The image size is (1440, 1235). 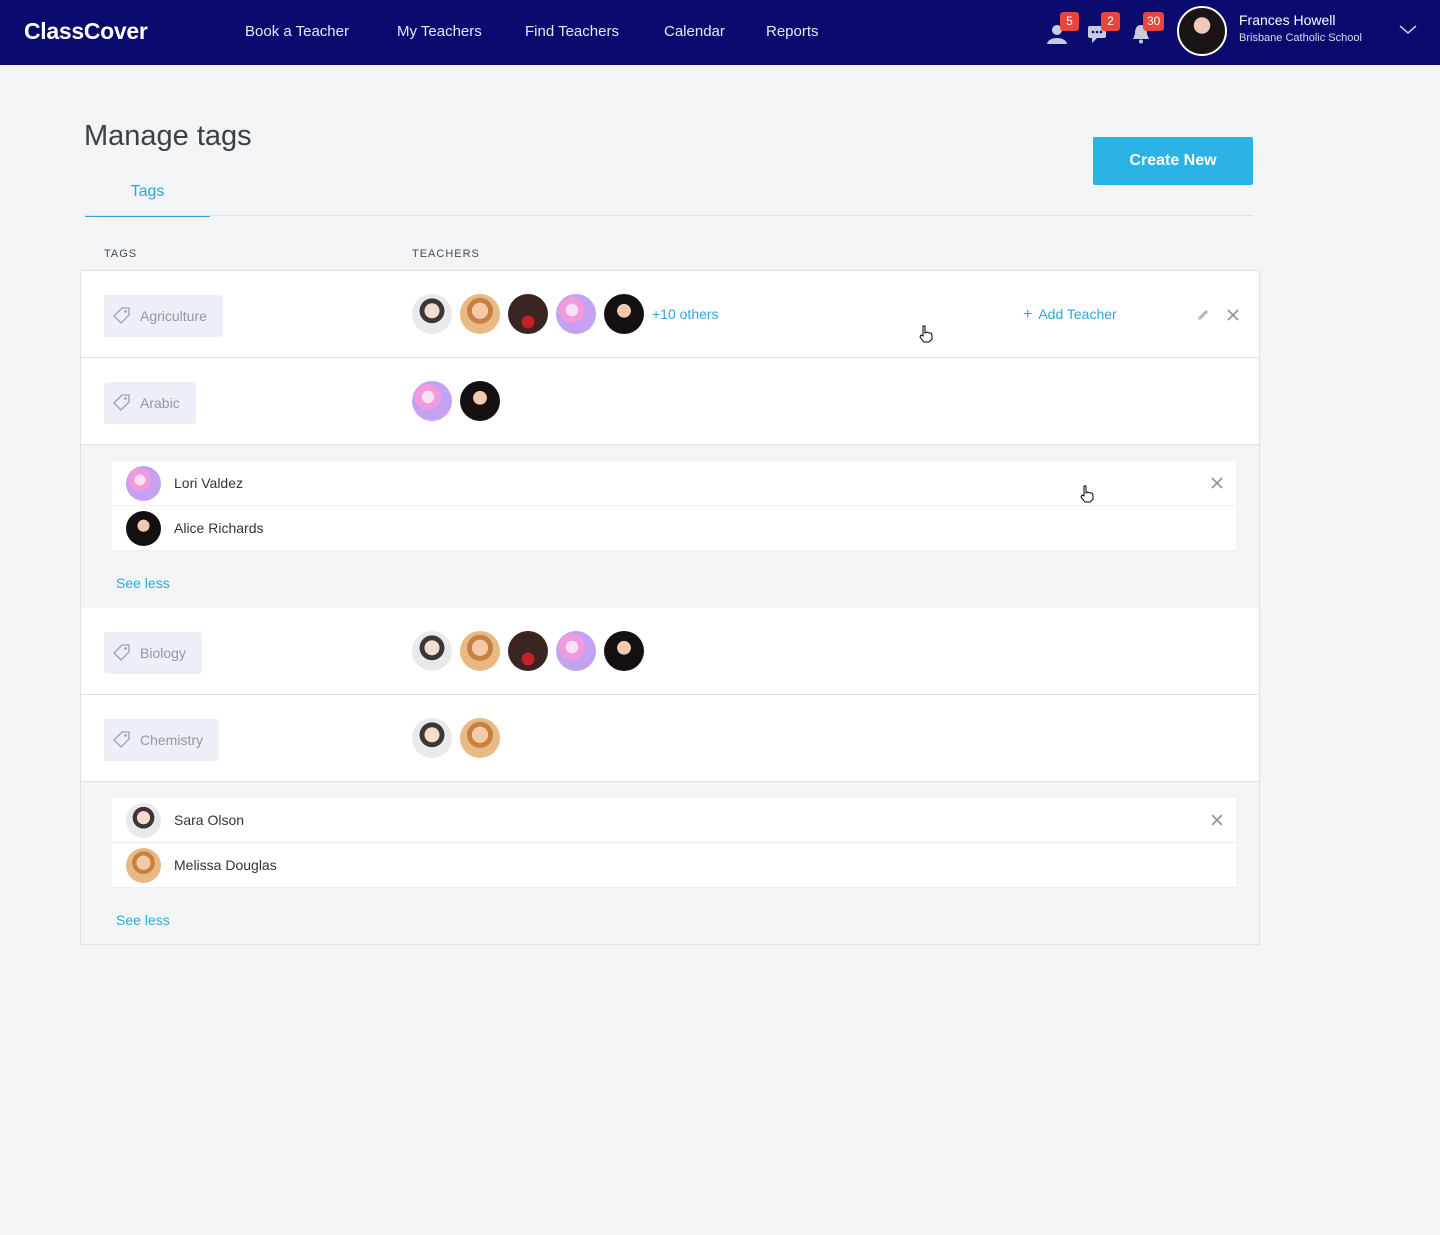 I want to click on user-avatar, so click(x=1202, y=31).